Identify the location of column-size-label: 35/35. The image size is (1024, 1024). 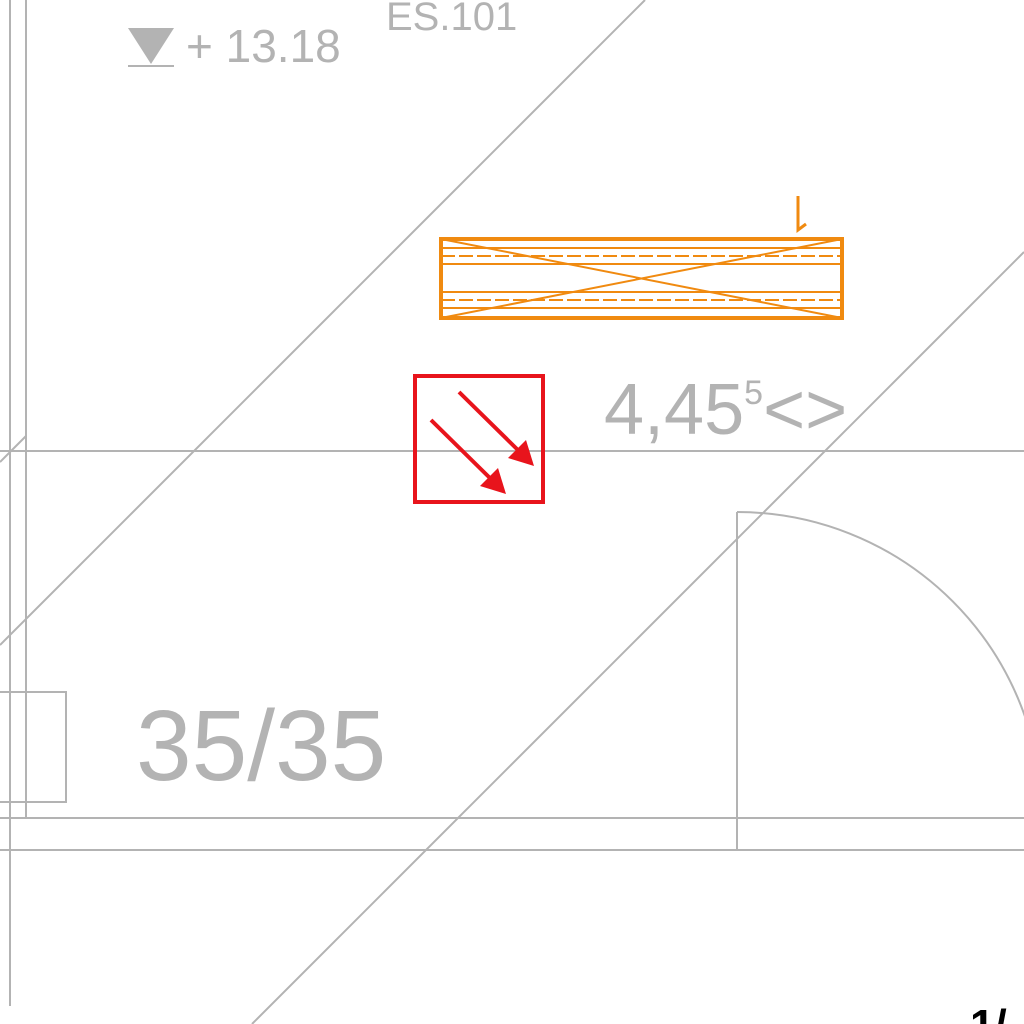
(261, 746).